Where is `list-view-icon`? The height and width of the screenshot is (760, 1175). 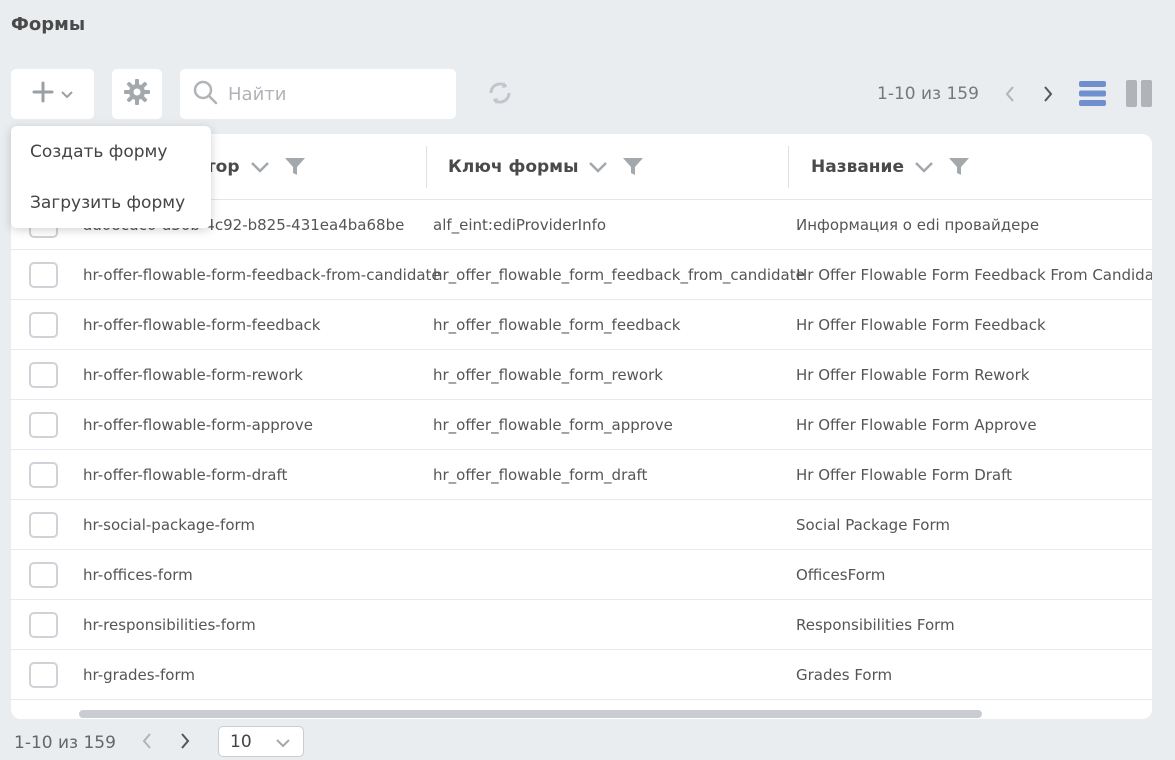 list-view-icon is located at coordinates (1092, 96).